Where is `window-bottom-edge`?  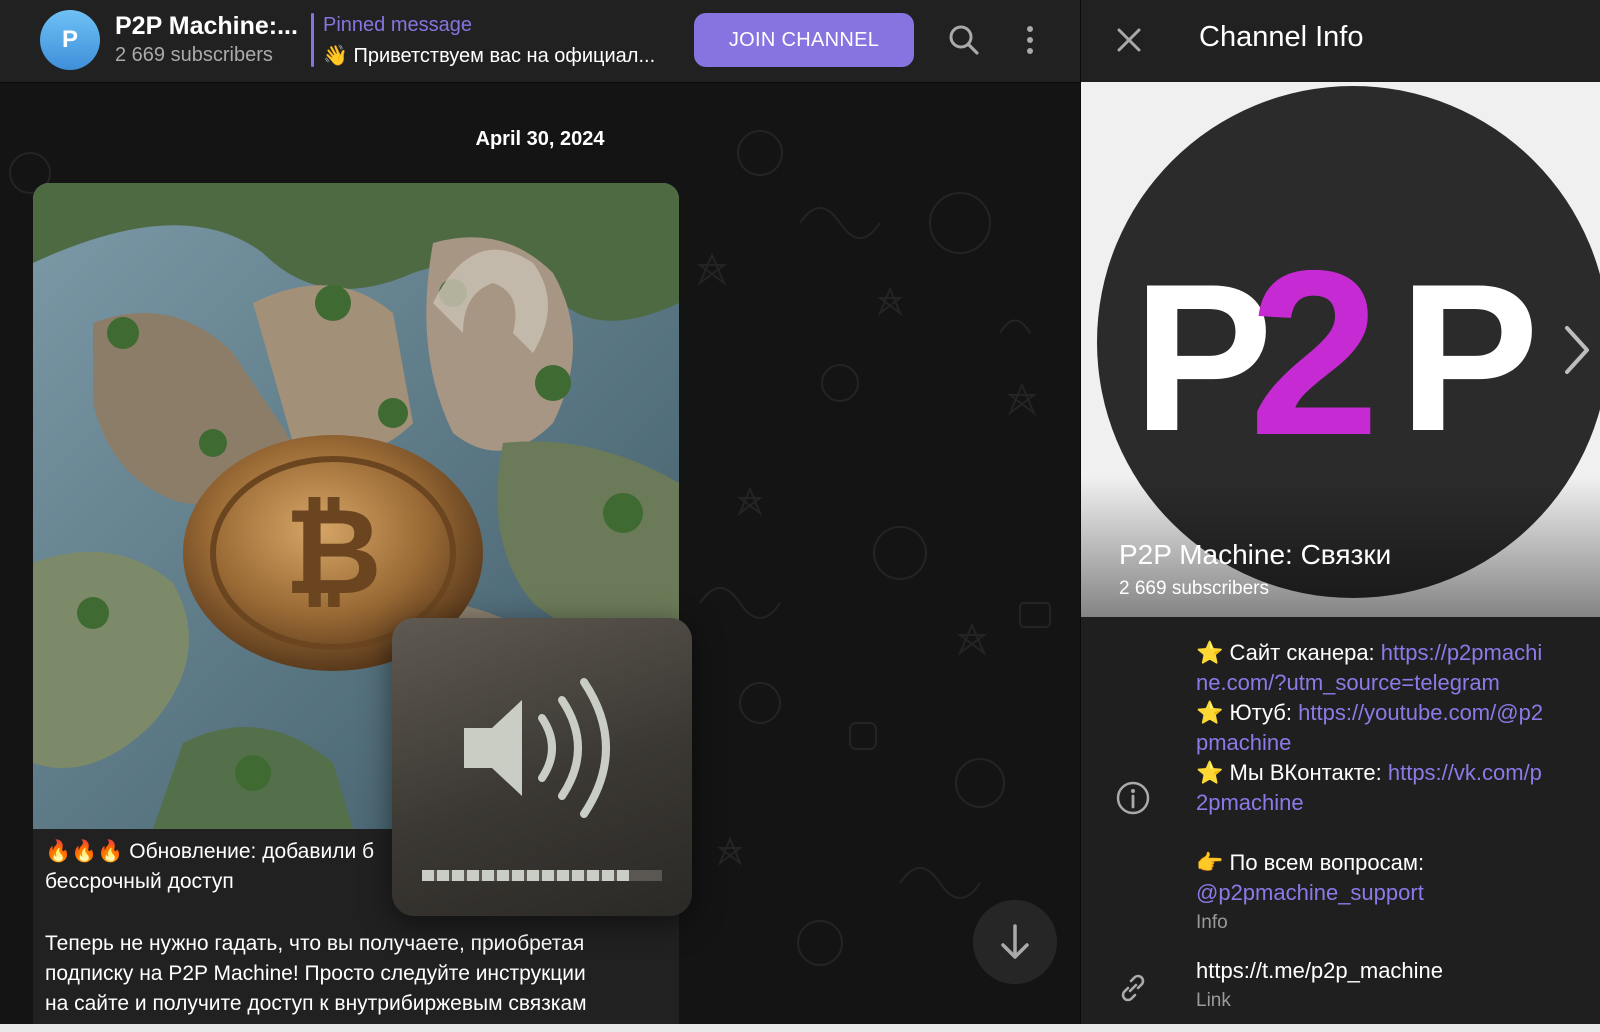 window-bottom-edge is located at coordinates (800, 1028).